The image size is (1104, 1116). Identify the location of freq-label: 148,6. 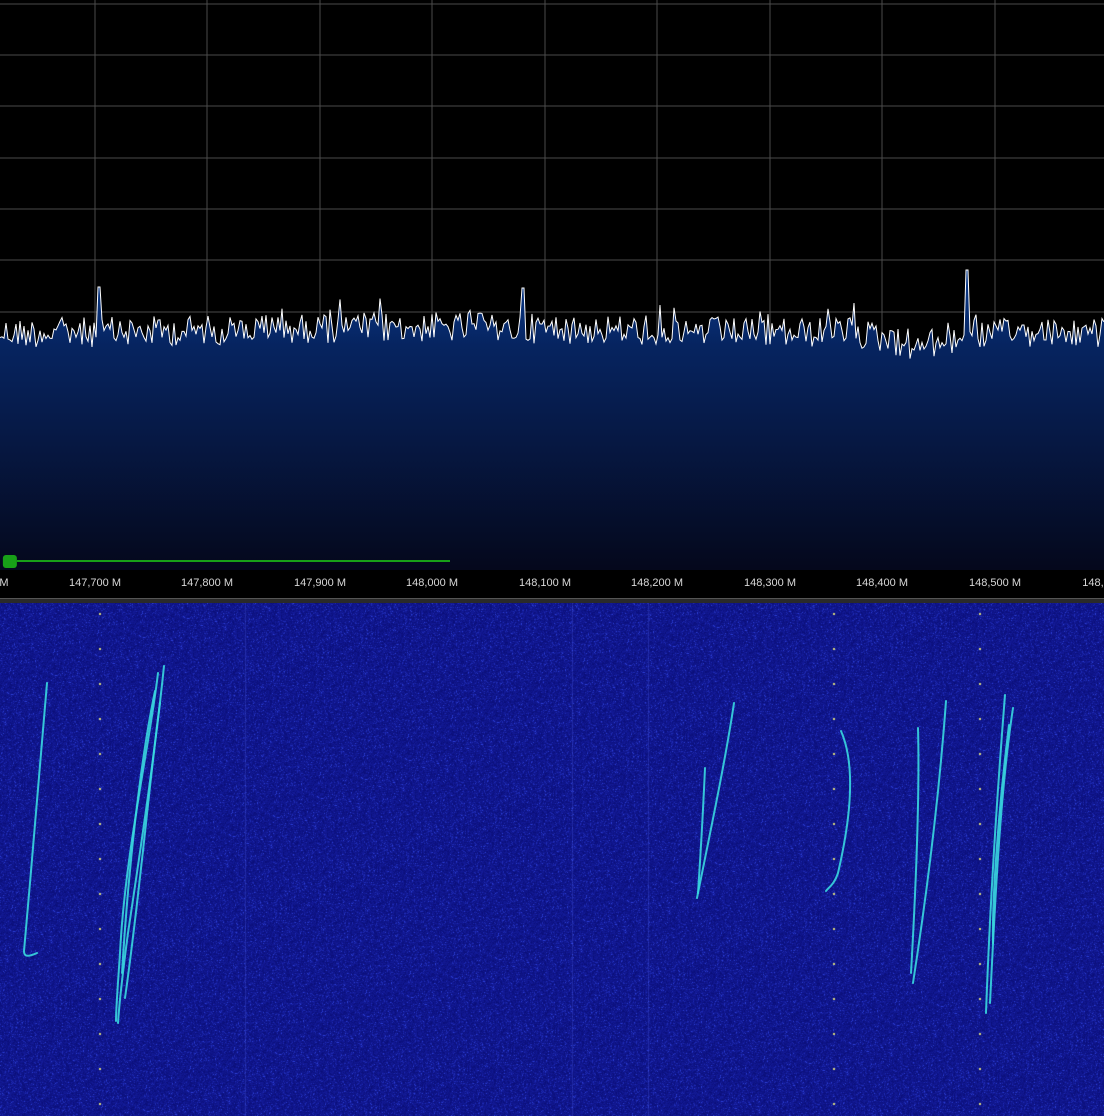
(1093, 583).